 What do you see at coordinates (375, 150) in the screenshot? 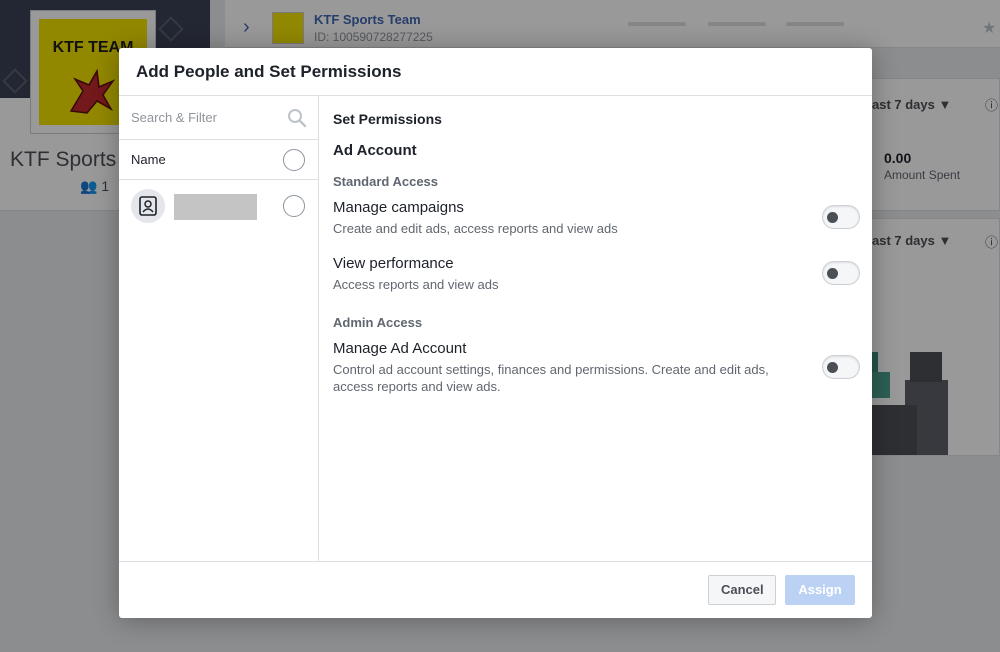
I see `ad-account-heading: Ad Account` at bounding box center [375, 150].